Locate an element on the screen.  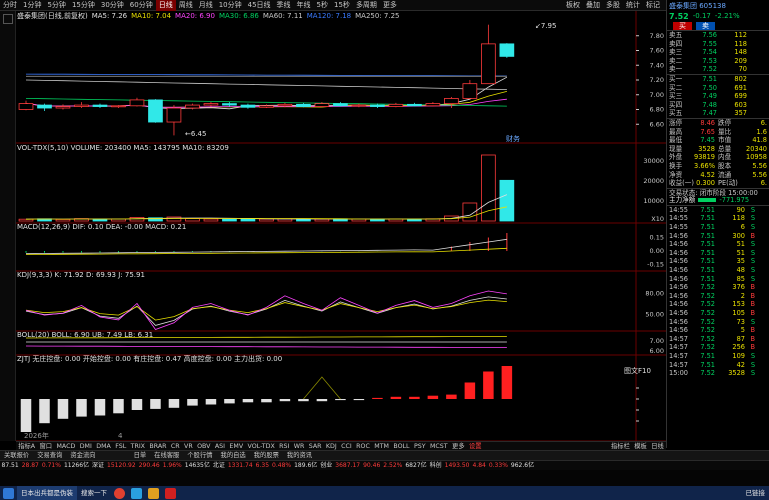
period-tab: 周线 is located at coordinates (186, 5).